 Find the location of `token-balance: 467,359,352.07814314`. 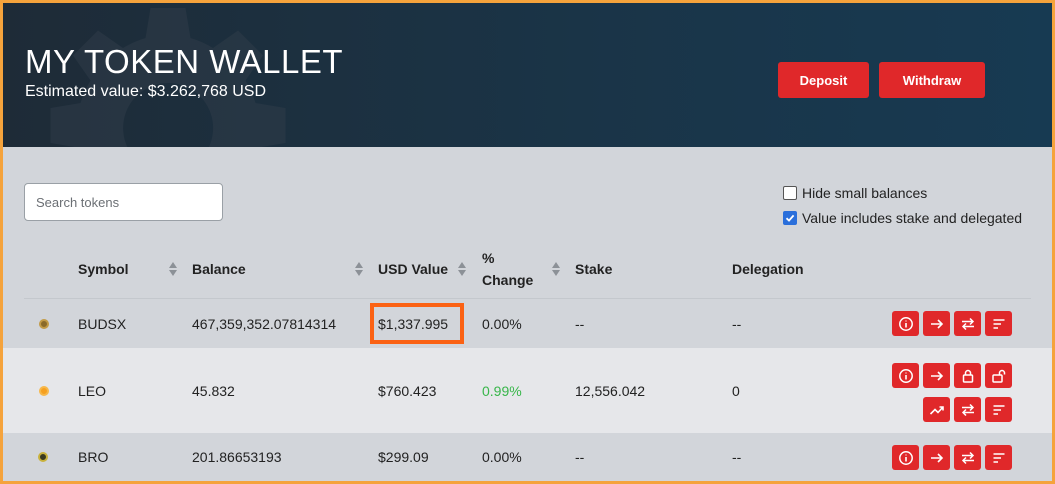

token-balance: 467,359,352.07814314 is located at coordinates (264, 324).